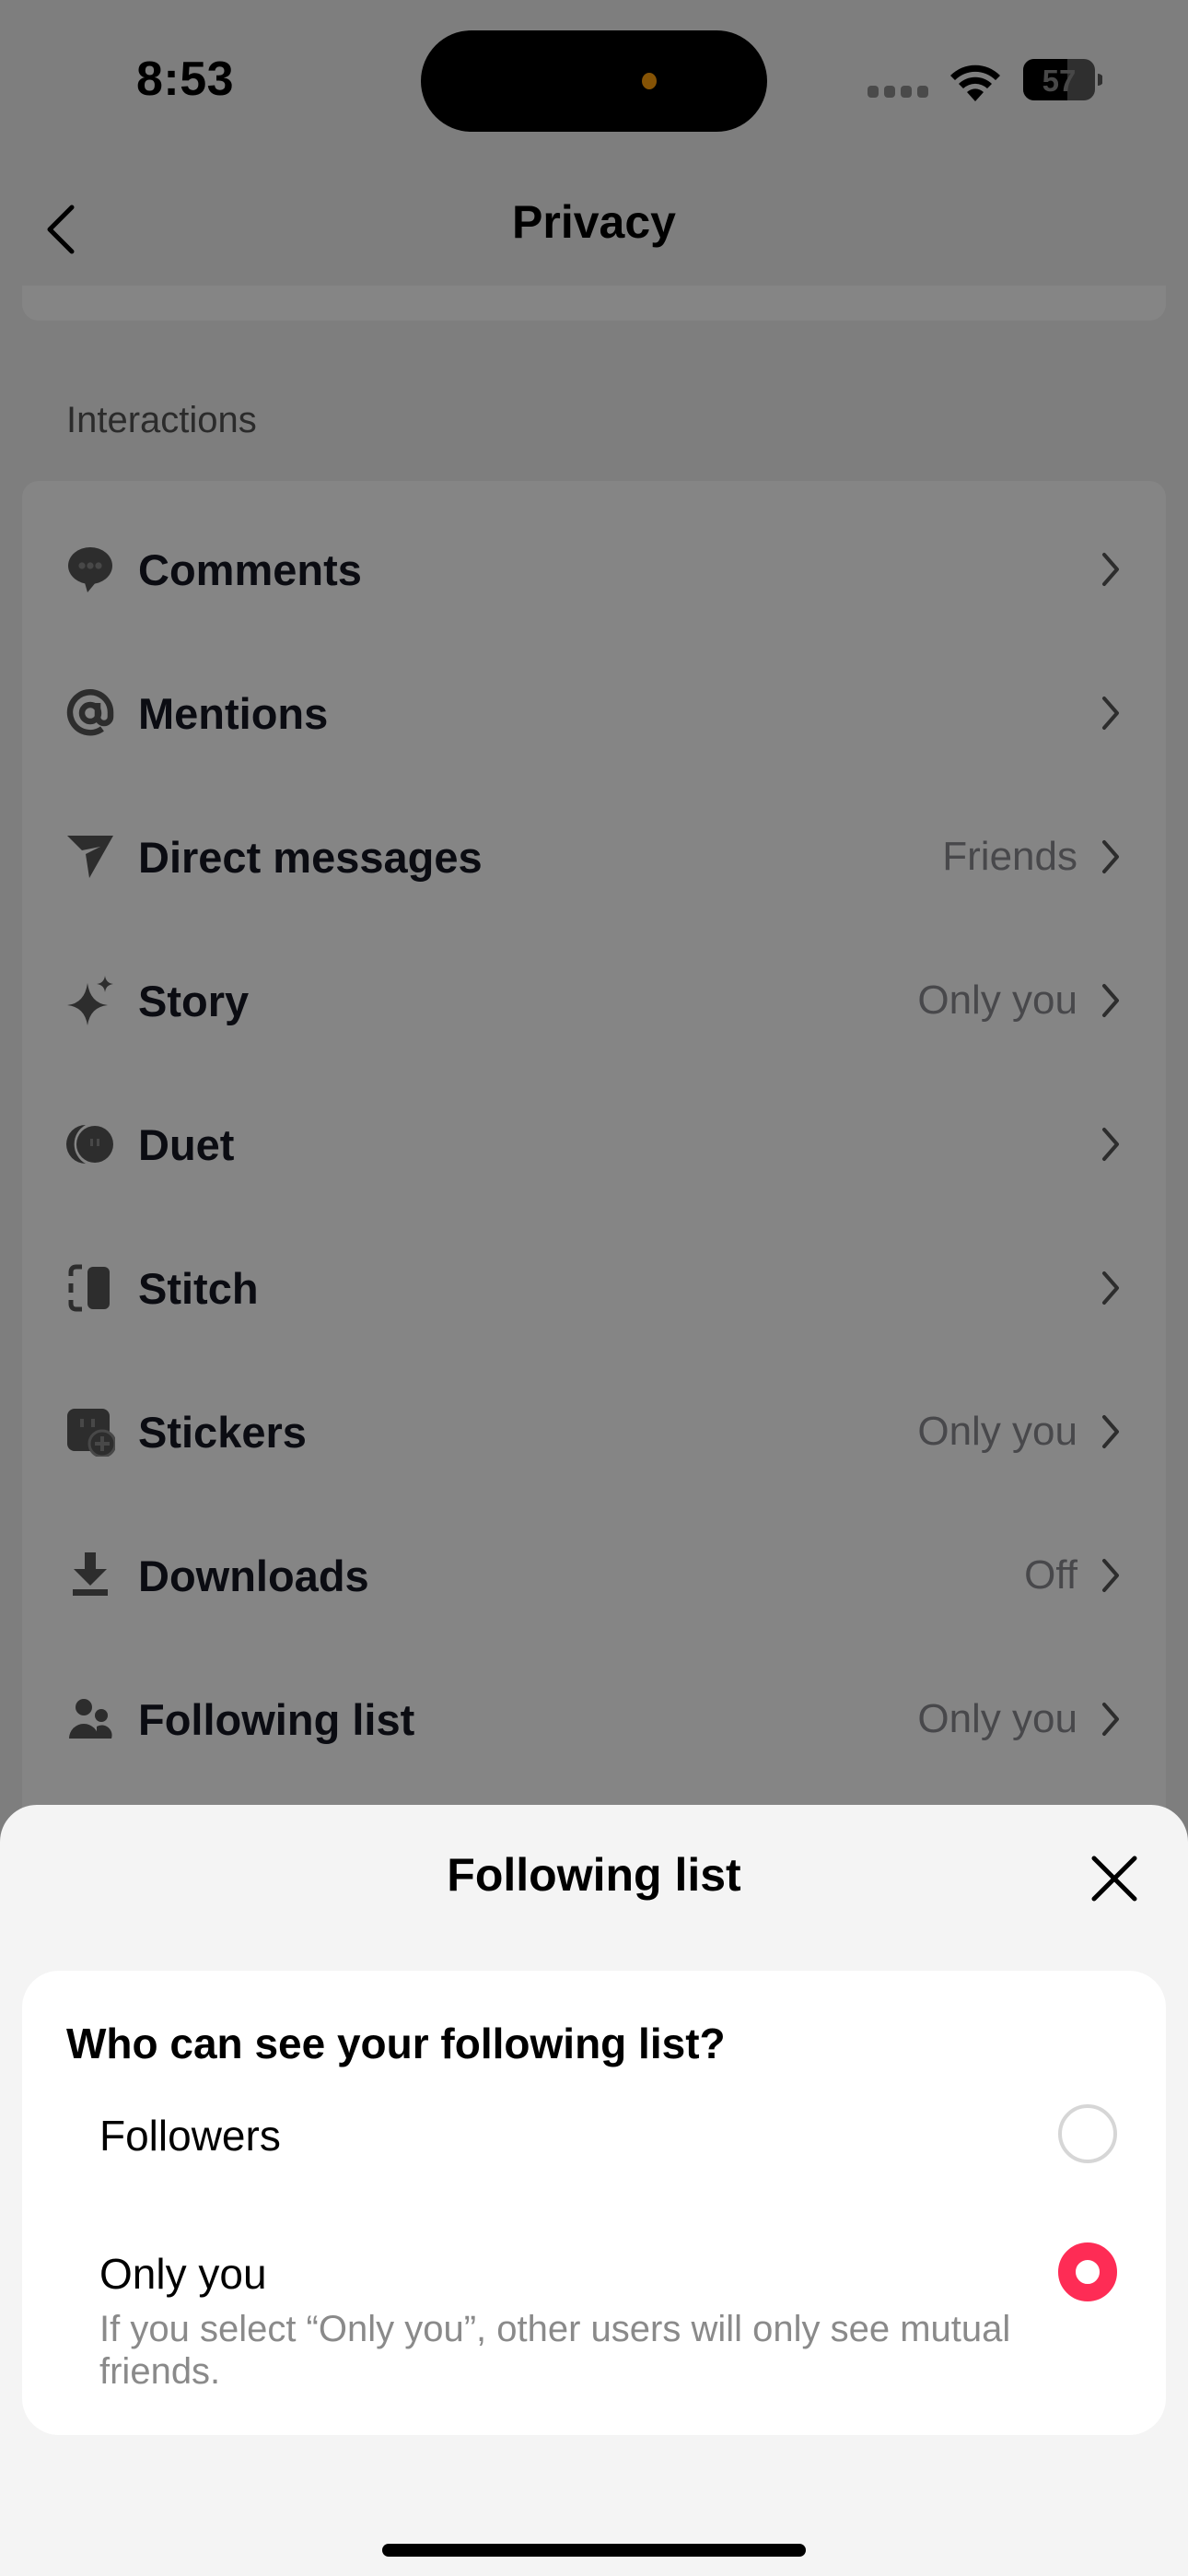 The image size is (1188, 2576). I want to click on radio-only-you, so click(1087, 2271).